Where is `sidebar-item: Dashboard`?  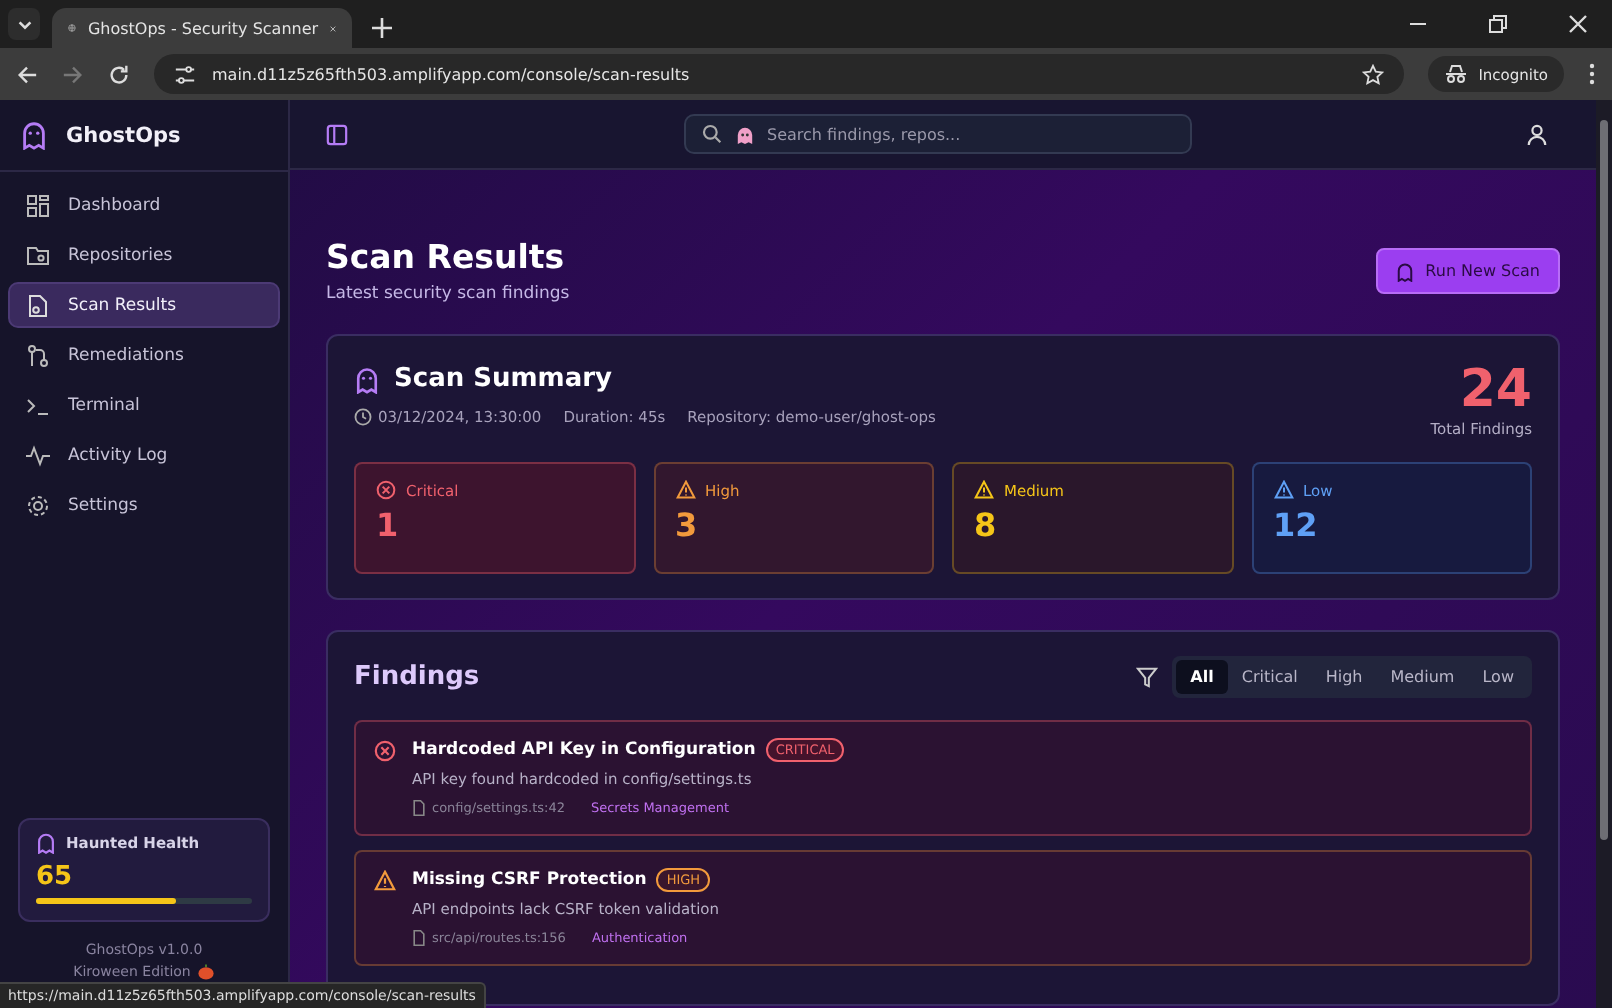
sidebar-item: Dashboard is located at coordinates (144, 205).